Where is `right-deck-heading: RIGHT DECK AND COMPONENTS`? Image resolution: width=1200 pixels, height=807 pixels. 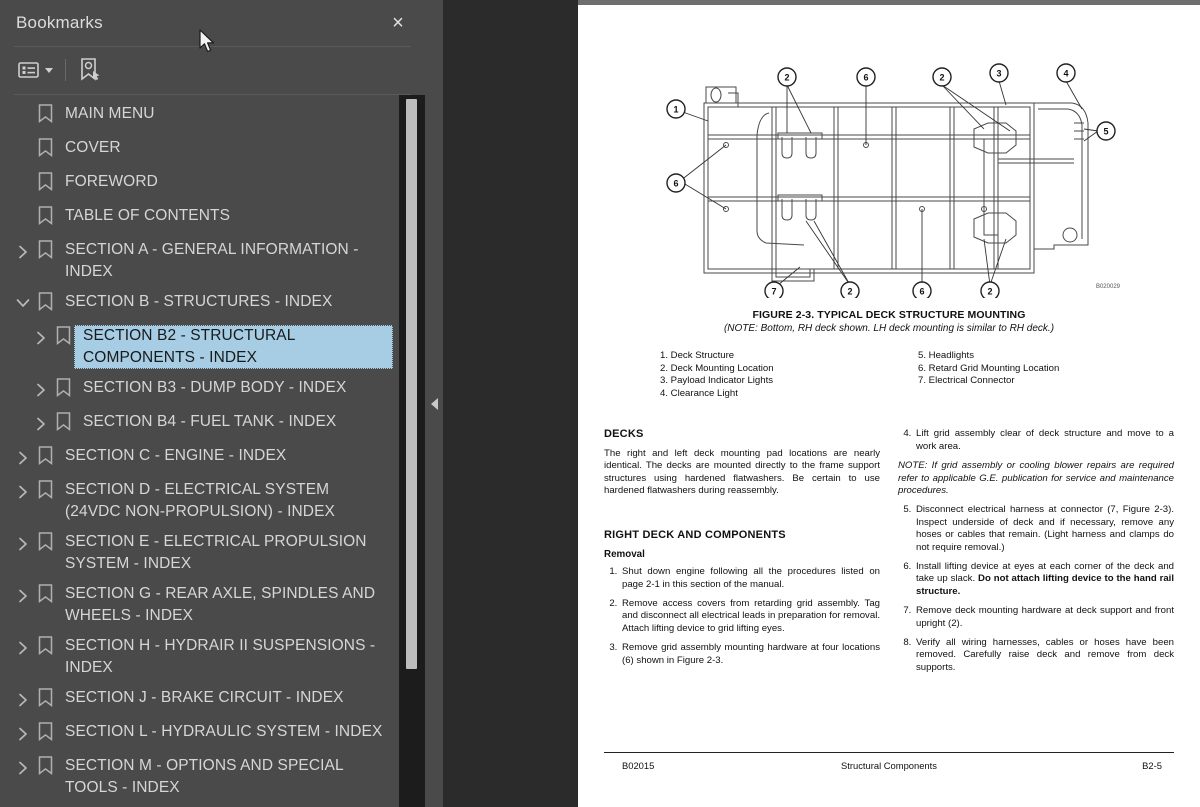
right-deck-heading: RIGHT DECK AND COMPONENTS is located at coordinates (695, 535).